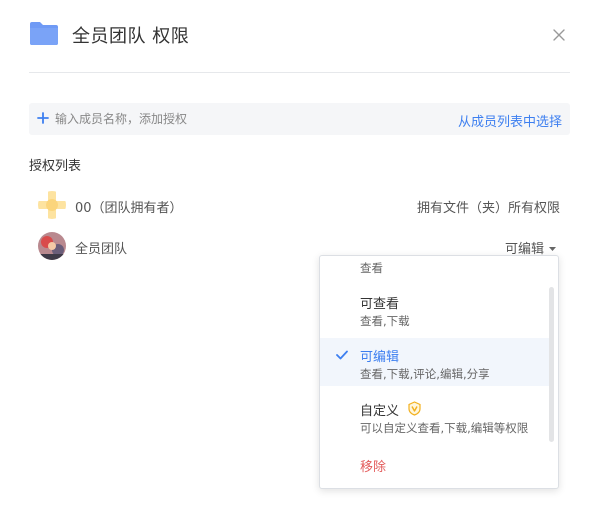  What do you see at coordinates (55, 166) in the screenshot?
I see `auth-list-title: 授权列表` at bounding box center [55, 166].